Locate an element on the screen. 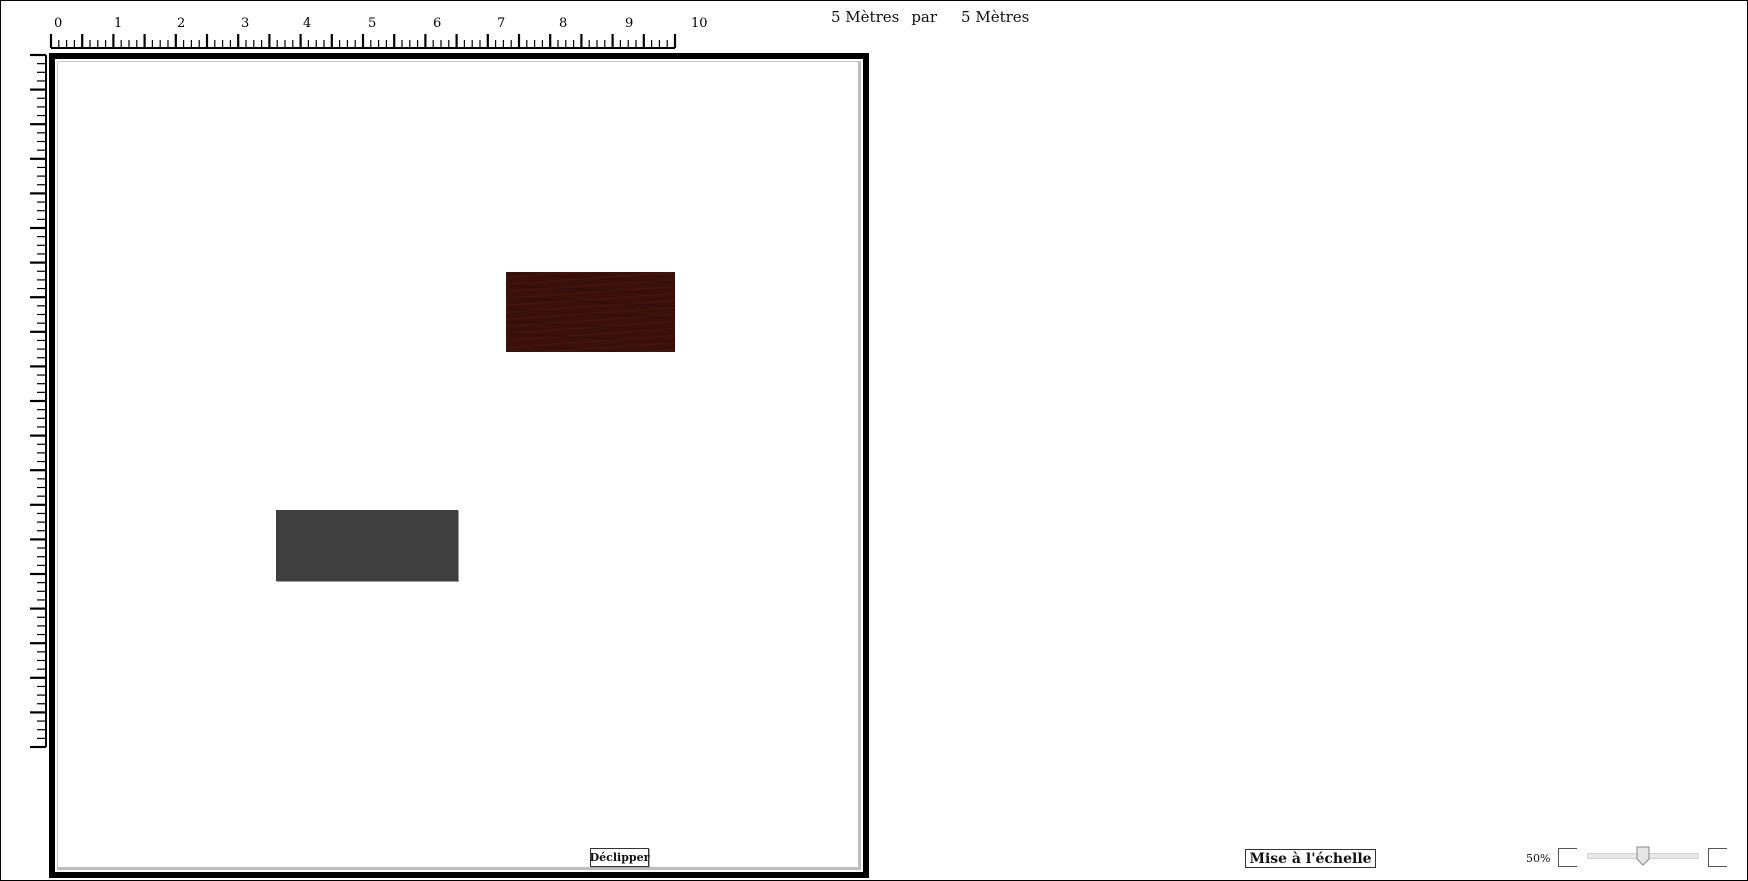 The image size is (1748, 881). vertical-ruler is located at coordinates (38, 401).